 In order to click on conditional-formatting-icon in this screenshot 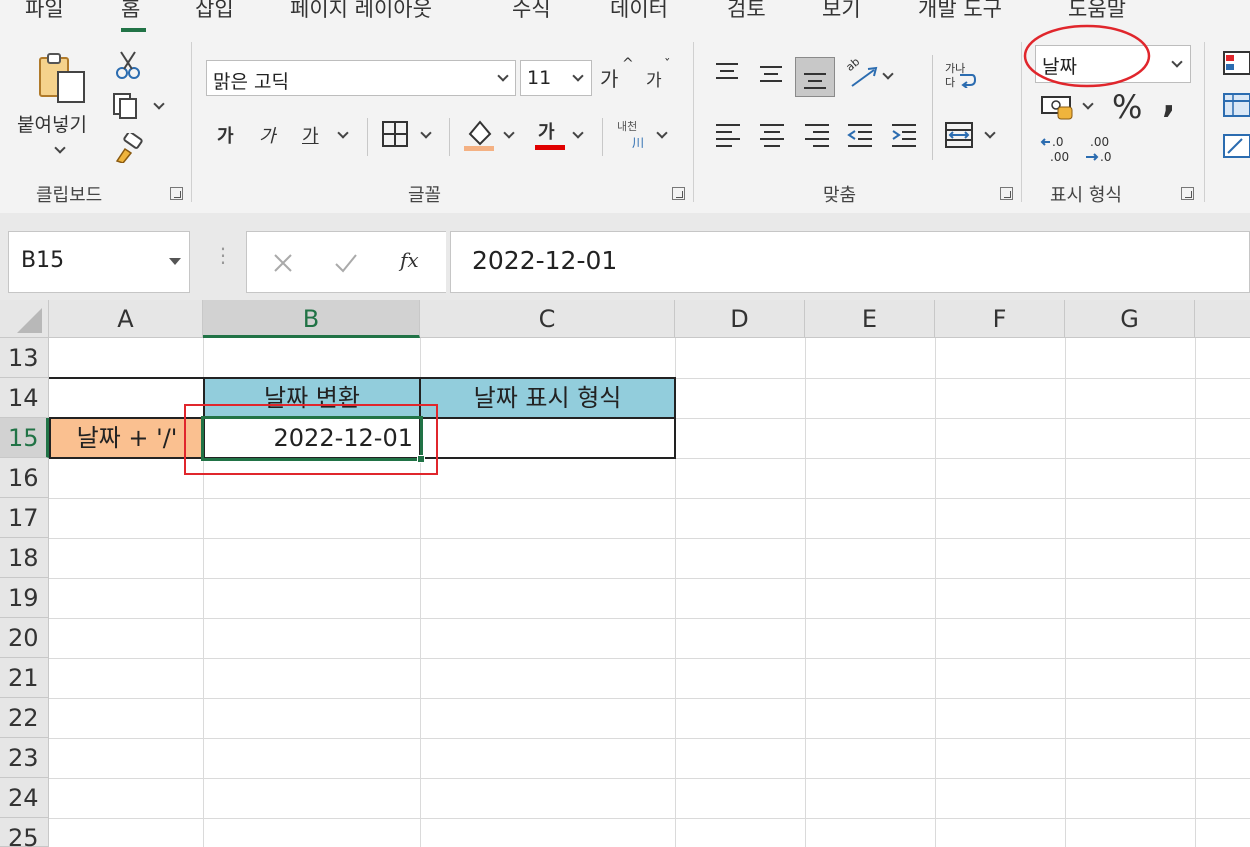, I will do `click(1236, 63)`.